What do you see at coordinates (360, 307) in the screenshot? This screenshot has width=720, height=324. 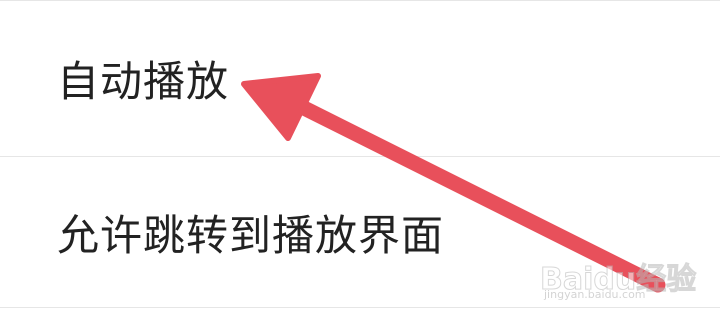 I see `bottom-divider` at bounding box center [360, 307].